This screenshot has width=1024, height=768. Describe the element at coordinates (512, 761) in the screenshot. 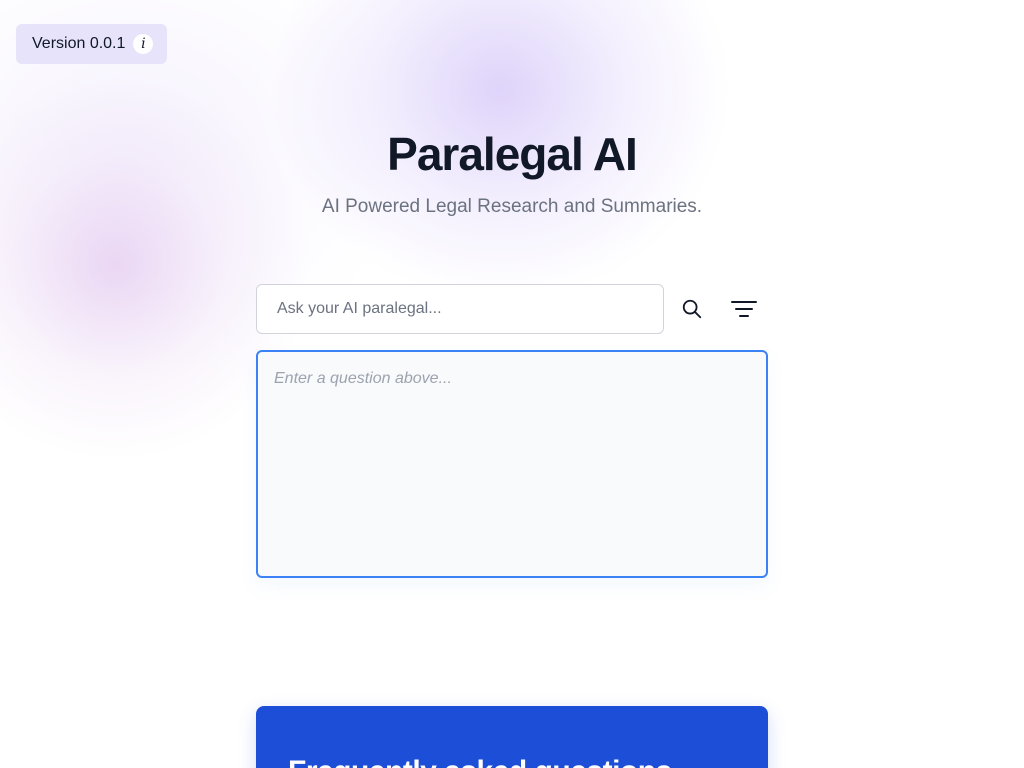

I see `faq-title: Frequently asked questions` at that location.